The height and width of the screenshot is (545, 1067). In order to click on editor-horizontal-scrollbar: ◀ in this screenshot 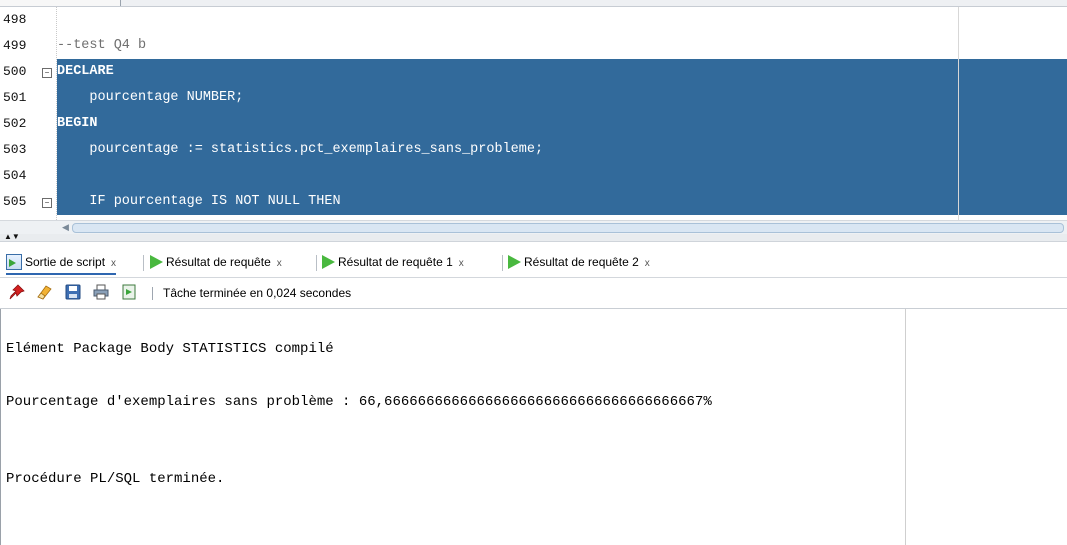, I will do `click(533, 227)`.